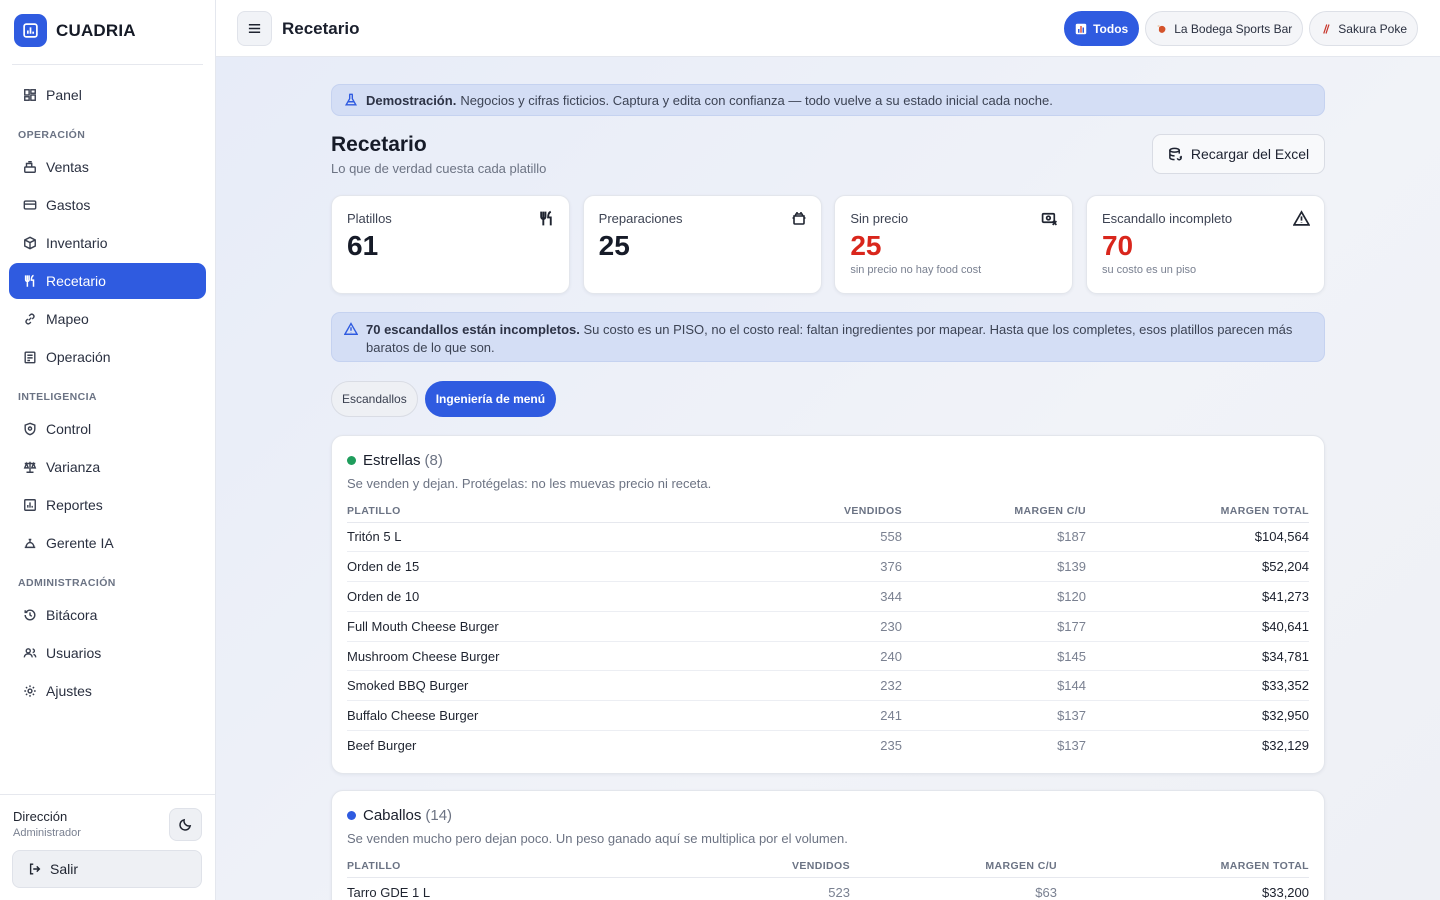 Image resolution: width=1440 pixels, height=900 pixels. What do you see at coordinates (67, 167) in the screenshot?
I see `sidebar-item-label: Ventas` at bounding box center [67, 167].